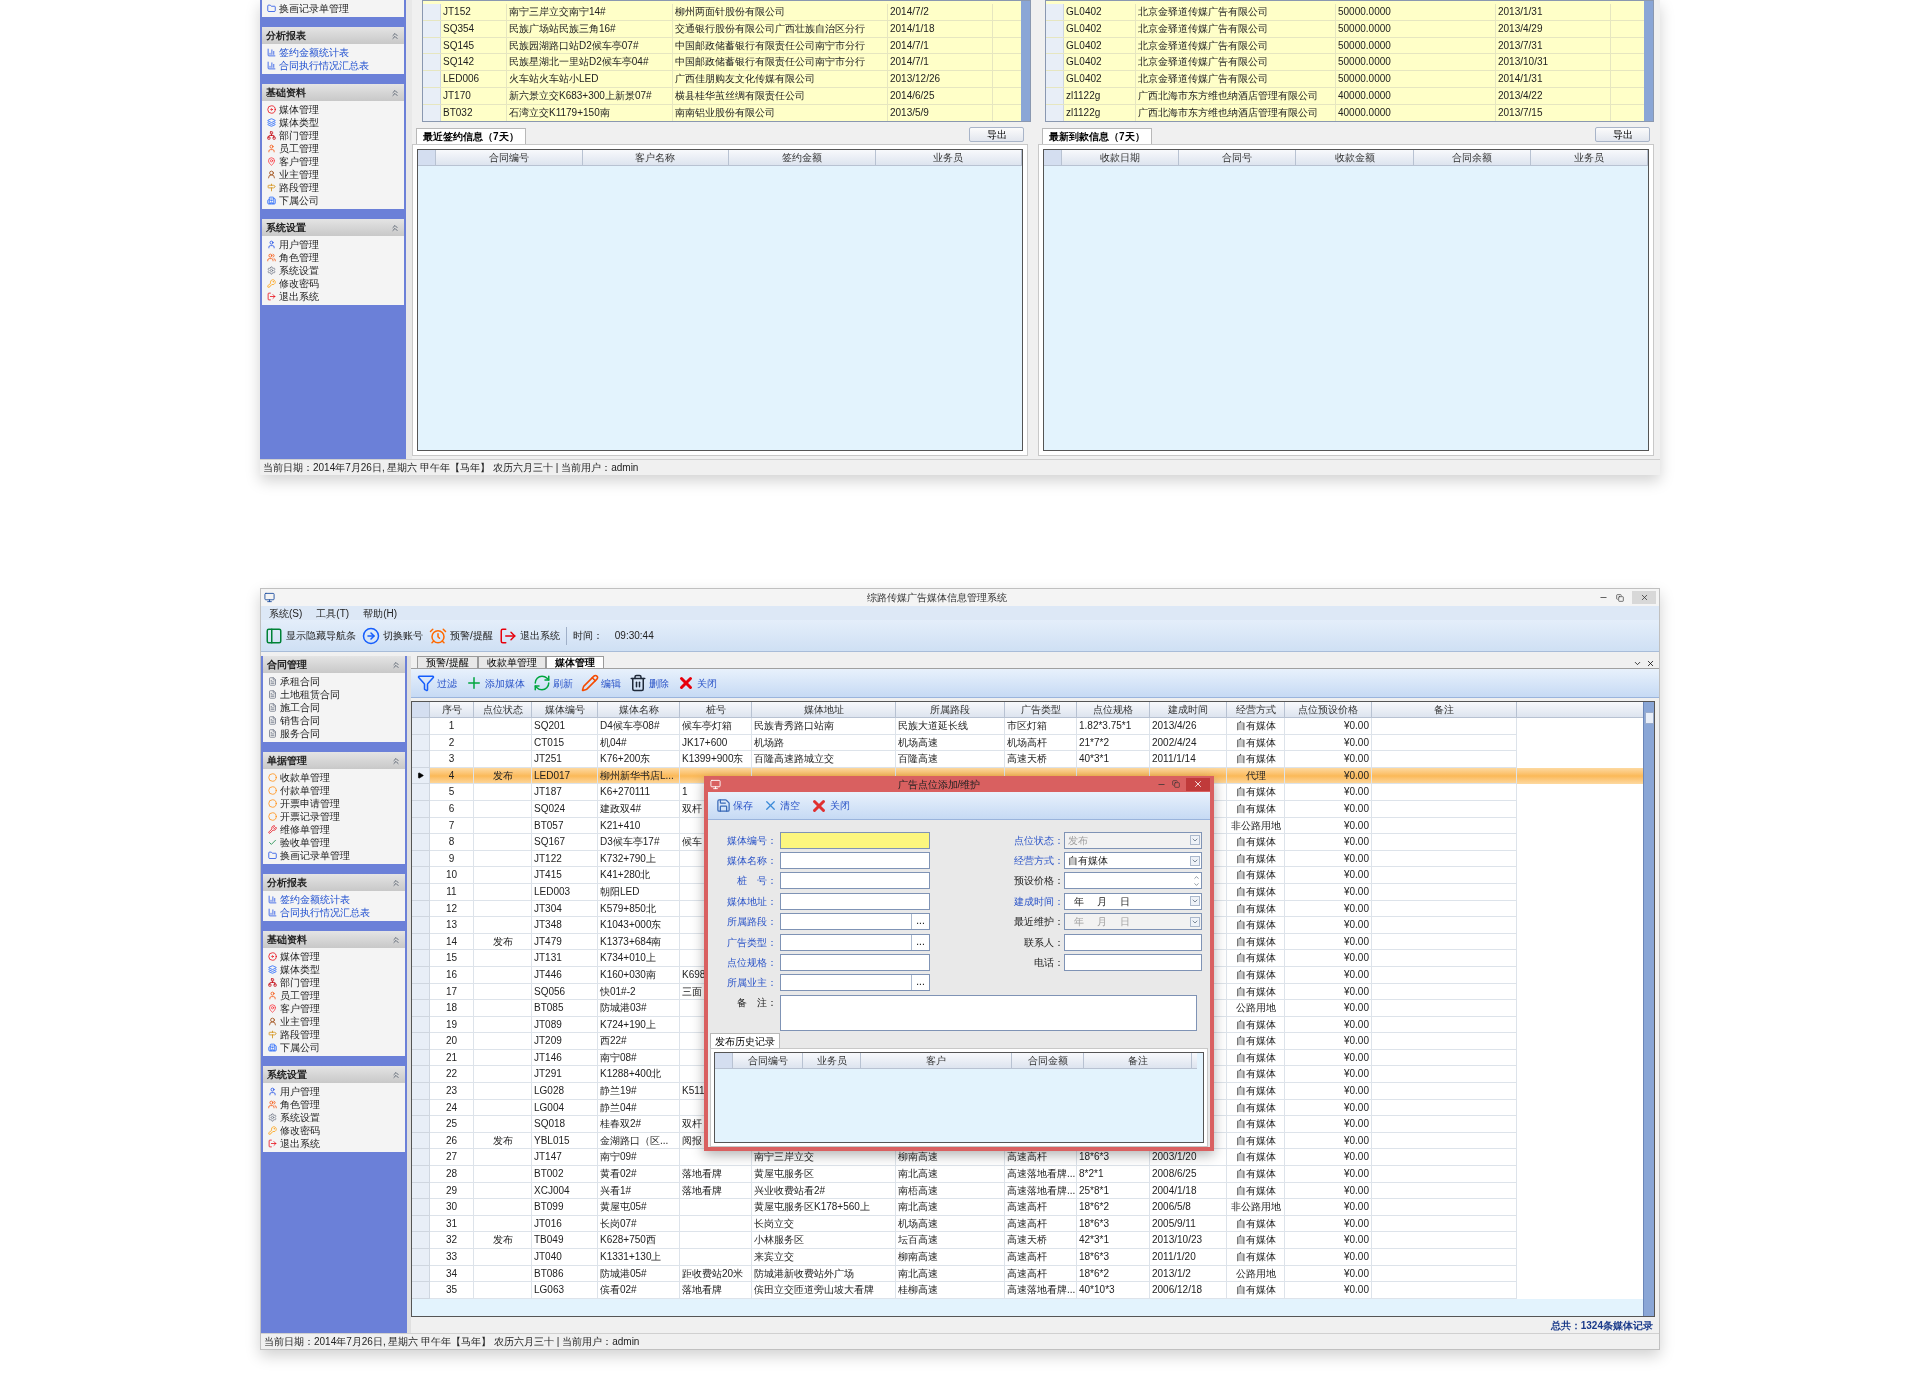  Describe the element at coordinates (639, 1257) in the screenshot. I see `table-cell: K1331+130上` at that location.